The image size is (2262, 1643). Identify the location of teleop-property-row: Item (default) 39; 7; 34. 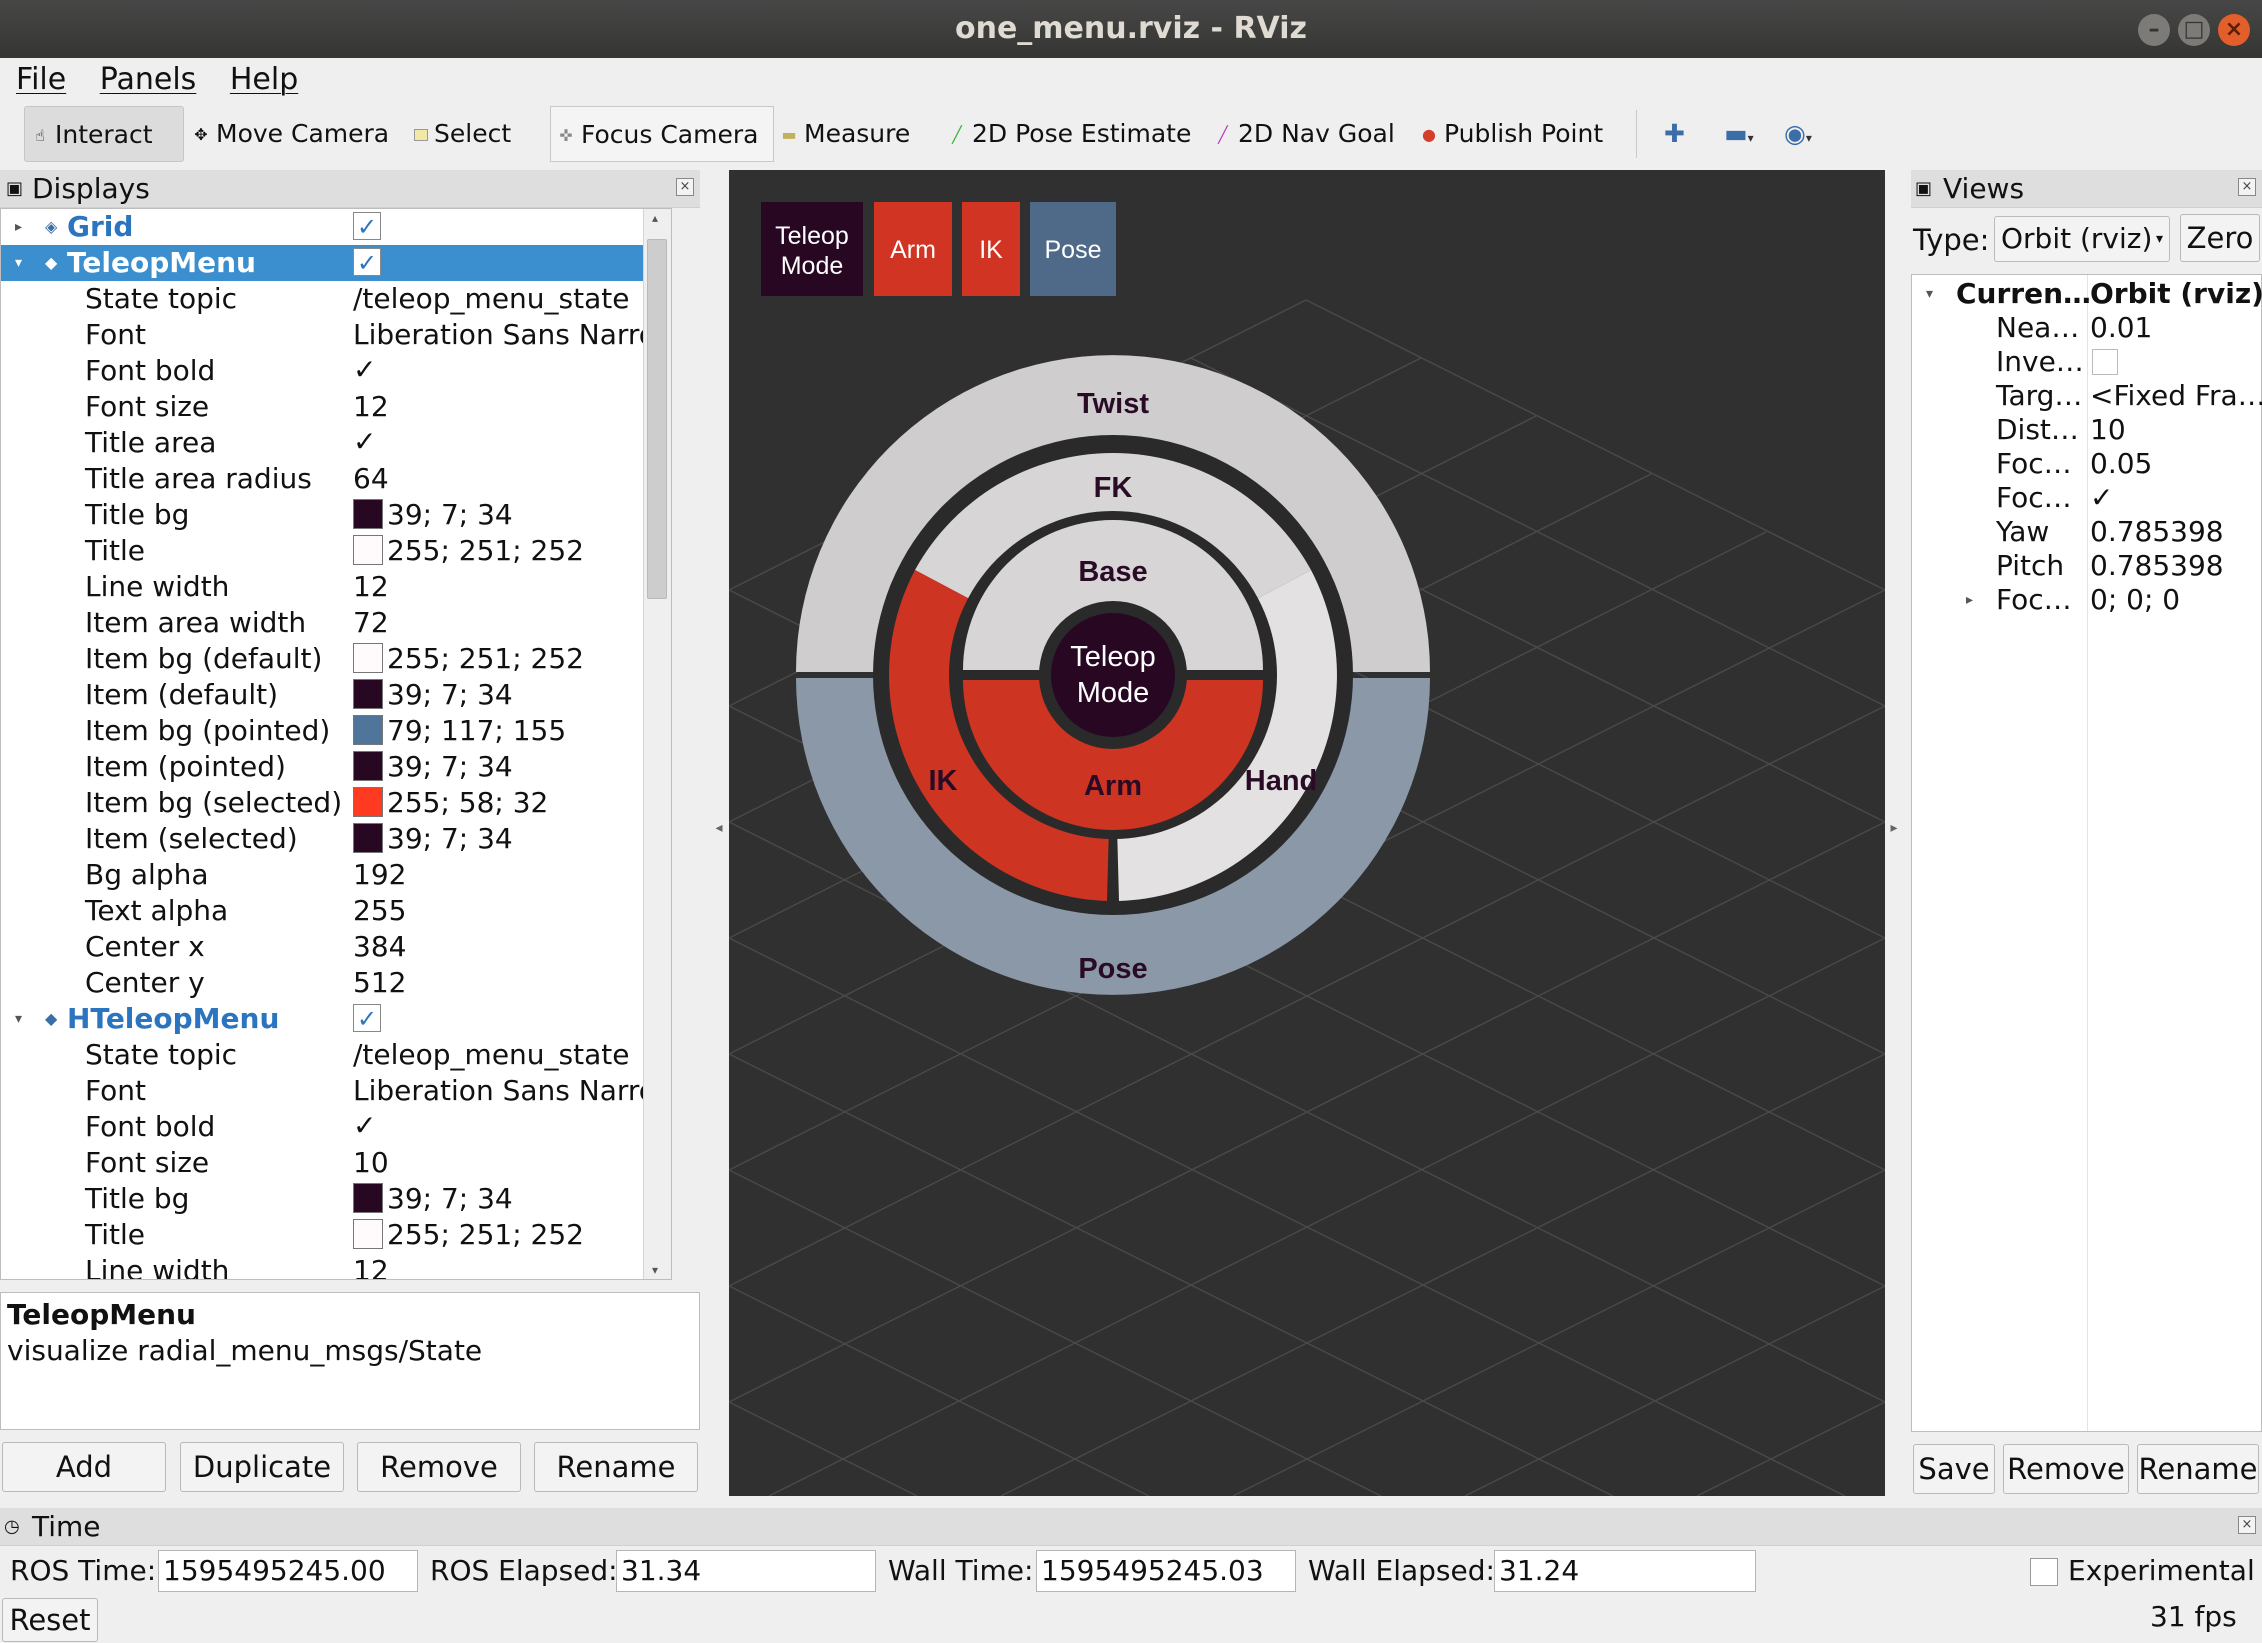
(336, 695).